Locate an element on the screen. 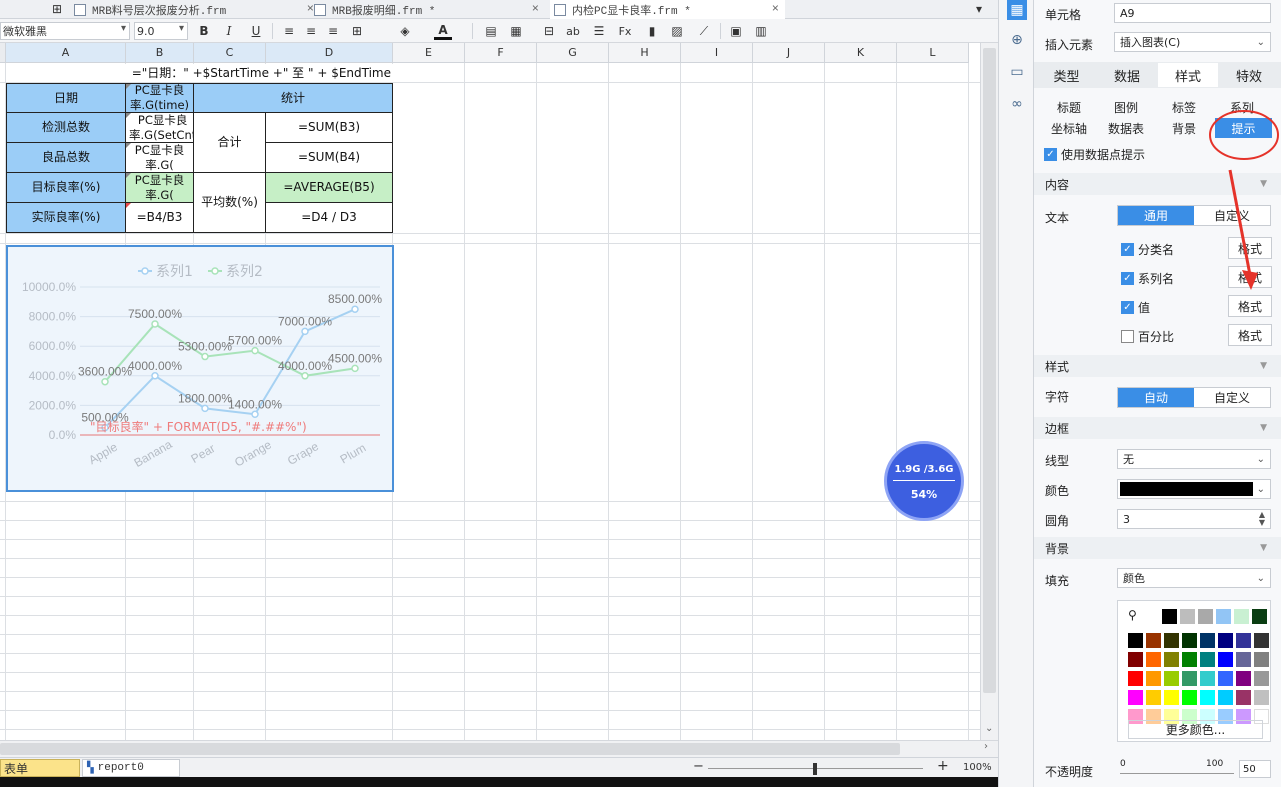 The image size is (1281, 787). tab-mrb-layer-analysis: MRB料号层次报废分析.frm × is located at coordinates (195, 9).